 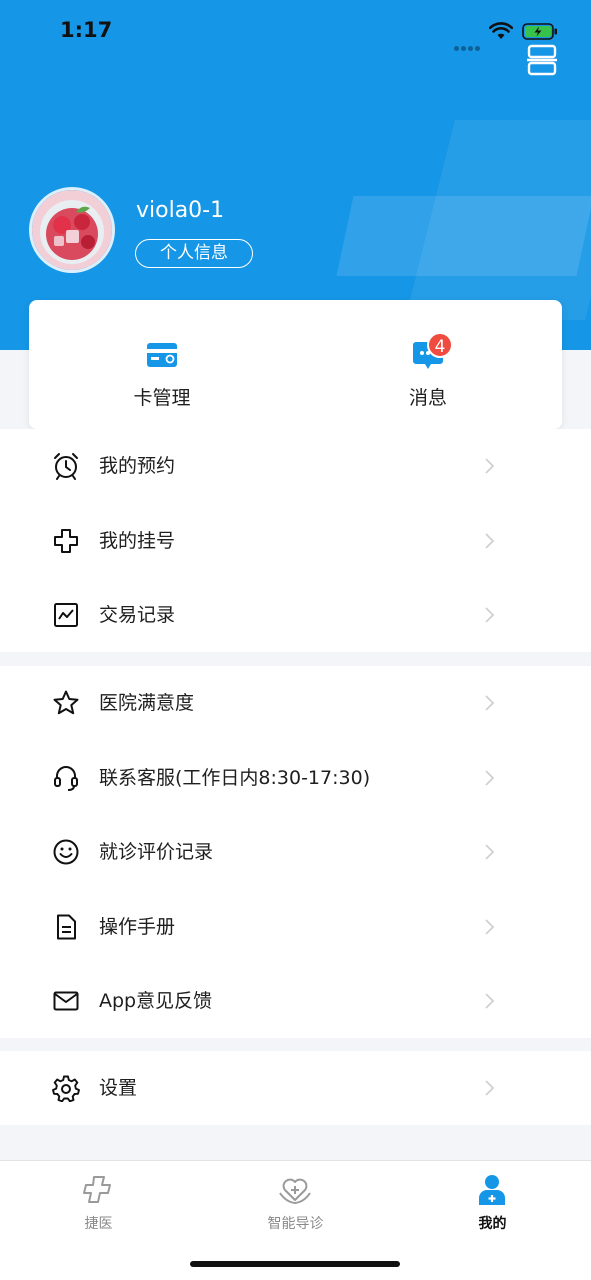 What do you see at coordinates (156, 1001) in the screenshot?
I see `menu-item-label: App意见反馈` at bounding box center [156, 1001].